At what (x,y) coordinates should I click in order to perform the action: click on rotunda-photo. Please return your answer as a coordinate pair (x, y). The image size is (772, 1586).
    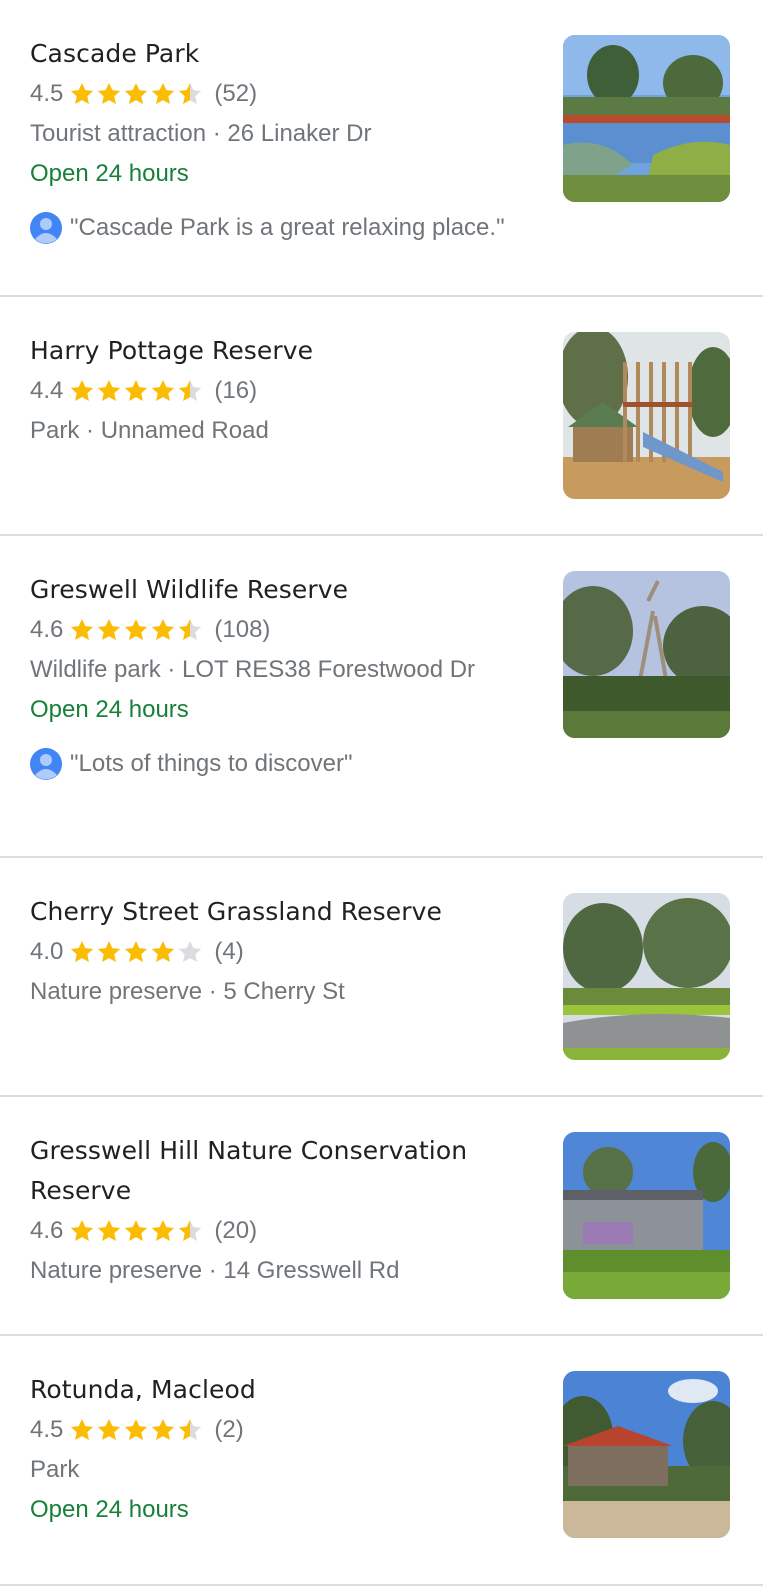
    Looking at the image, I should click on (646, 1454).